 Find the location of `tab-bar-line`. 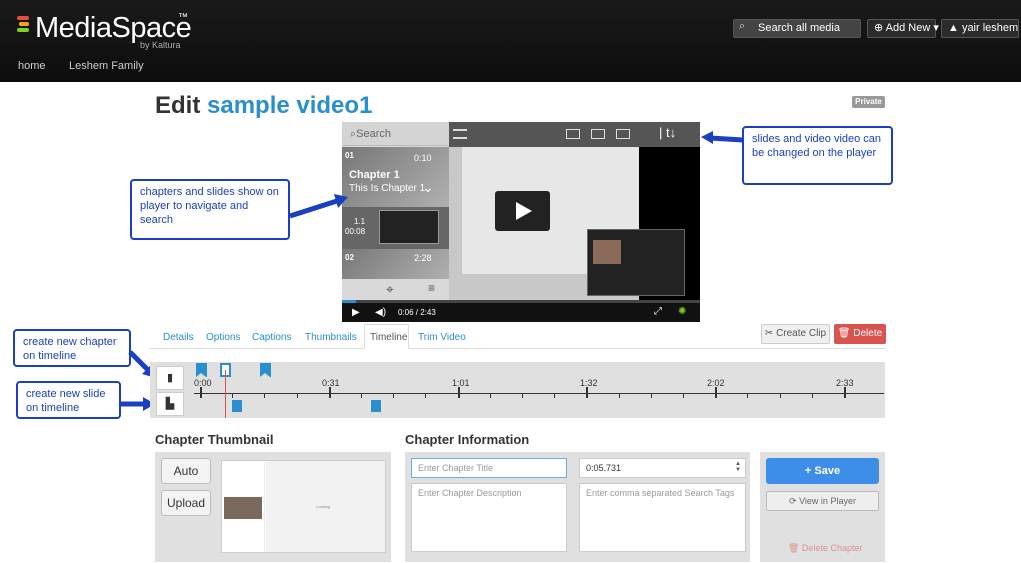

tab-bar-line is located at coordinates (517, 348).